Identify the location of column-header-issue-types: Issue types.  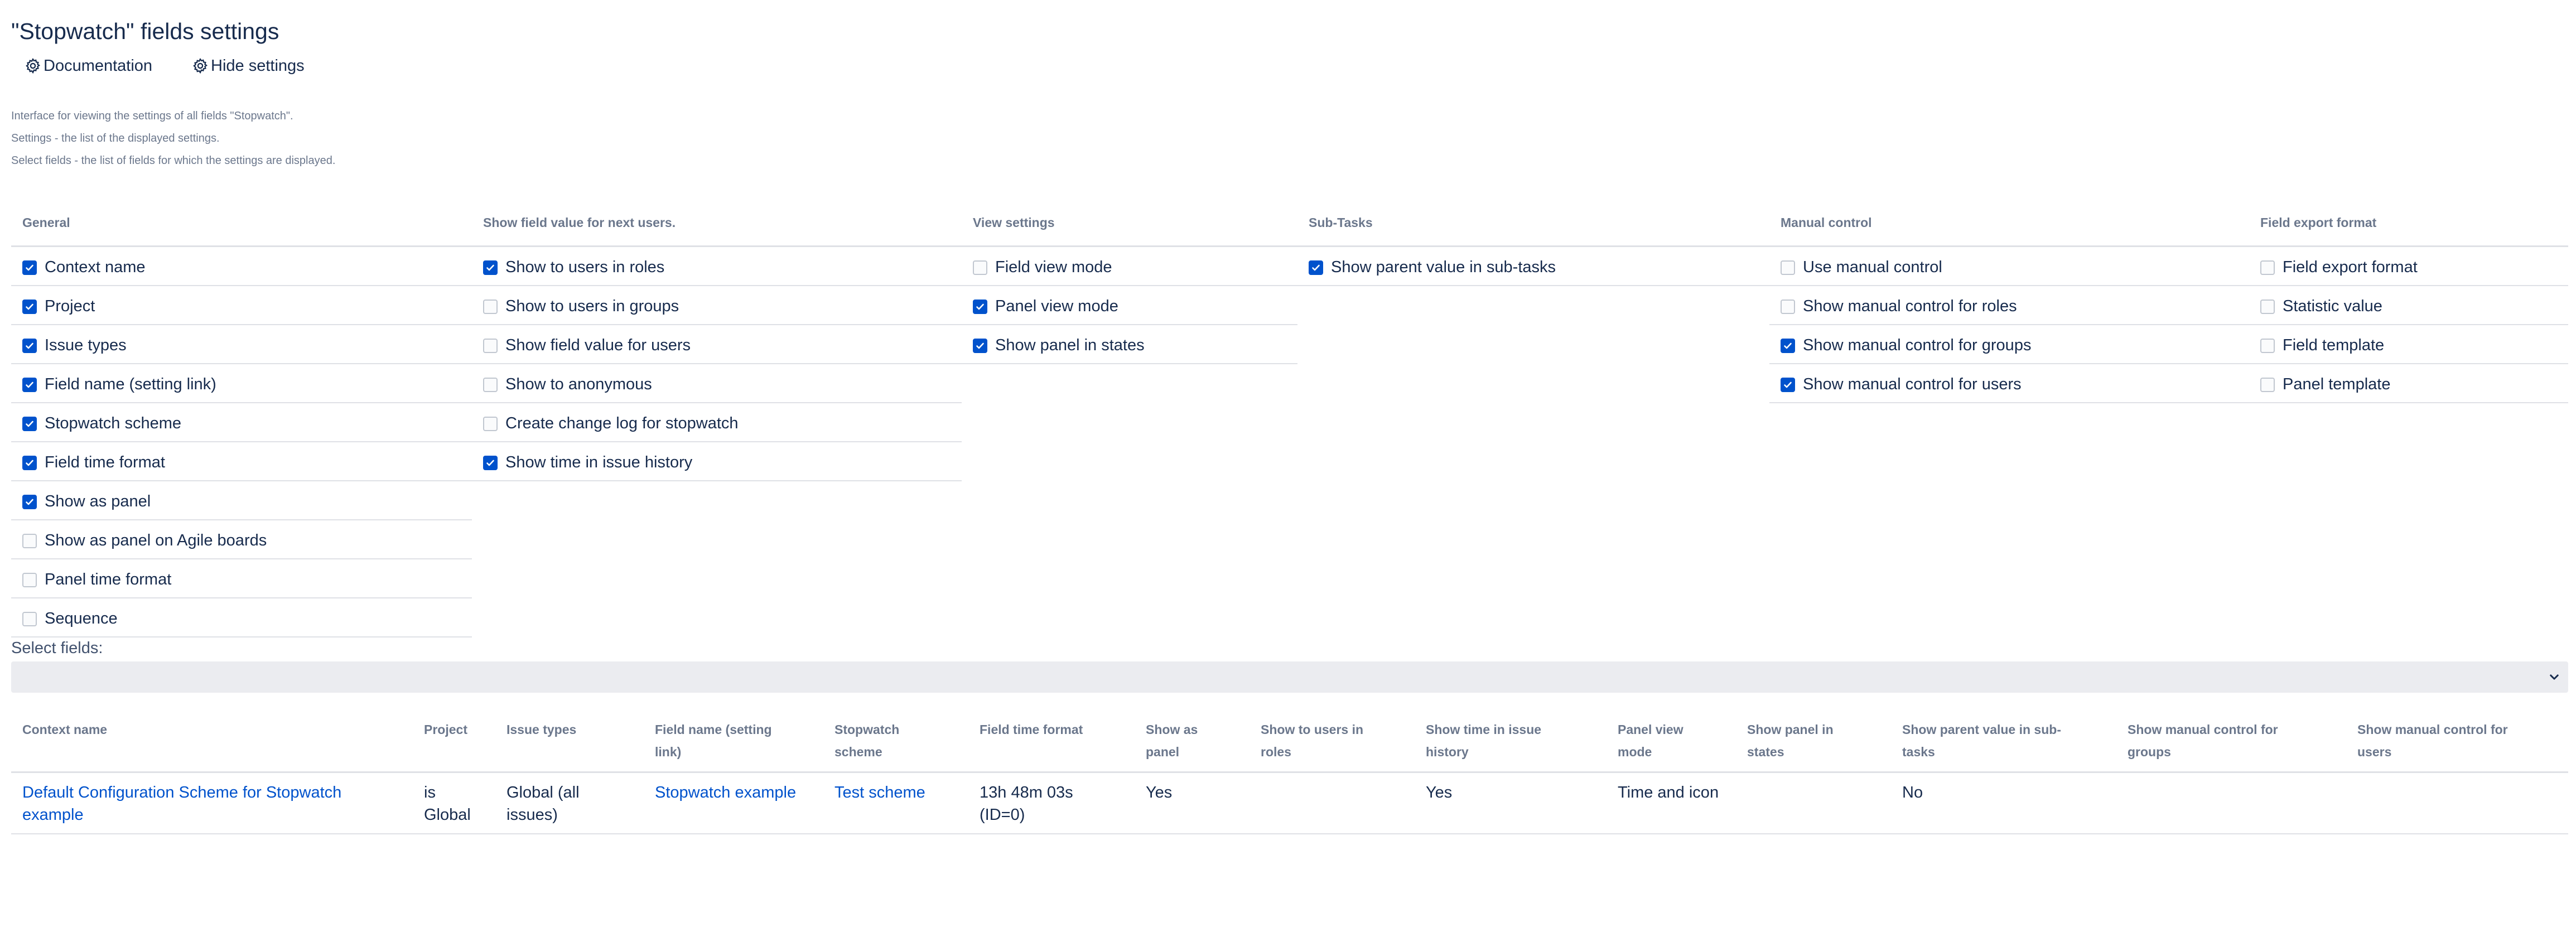
(541, 729).